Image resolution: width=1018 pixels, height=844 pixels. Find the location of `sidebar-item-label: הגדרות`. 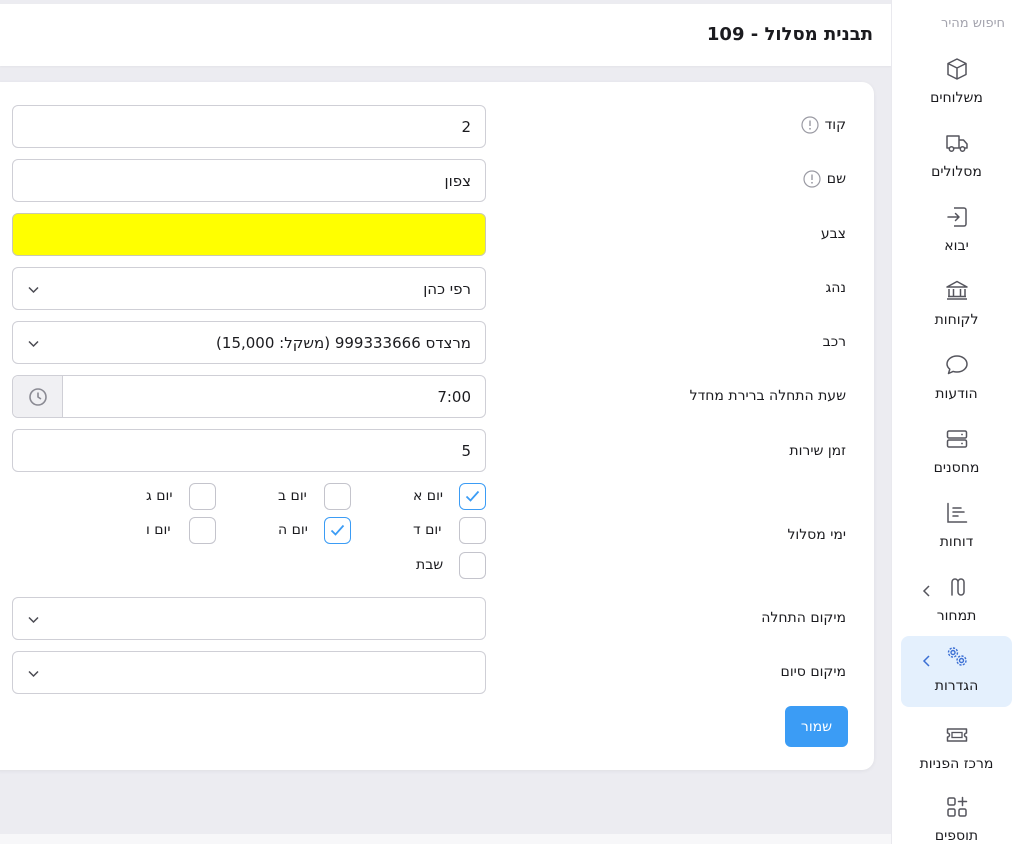

sidebar-item-label: הגדרות is located at coordinates (956, 686).